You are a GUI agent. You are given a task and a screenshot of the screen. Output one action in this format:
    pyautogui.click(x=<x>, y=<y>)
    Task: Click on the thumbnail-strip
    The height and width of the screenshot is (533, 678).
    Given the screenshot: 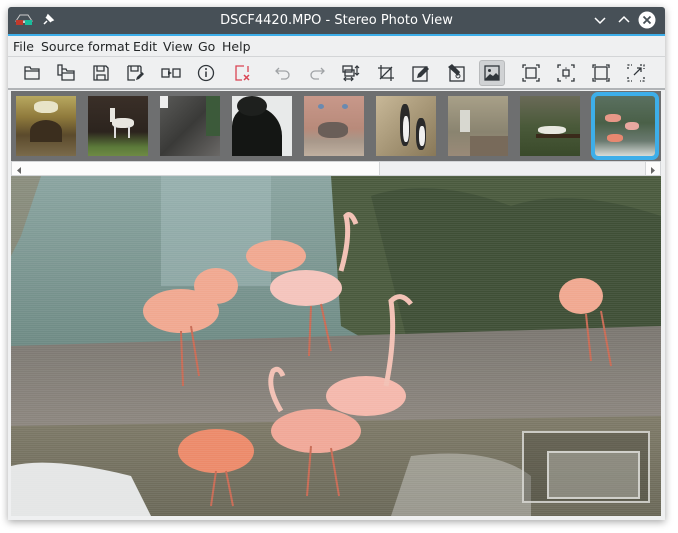 What is the action you would take?
    pyautogui.click(x=336, y=126)
    